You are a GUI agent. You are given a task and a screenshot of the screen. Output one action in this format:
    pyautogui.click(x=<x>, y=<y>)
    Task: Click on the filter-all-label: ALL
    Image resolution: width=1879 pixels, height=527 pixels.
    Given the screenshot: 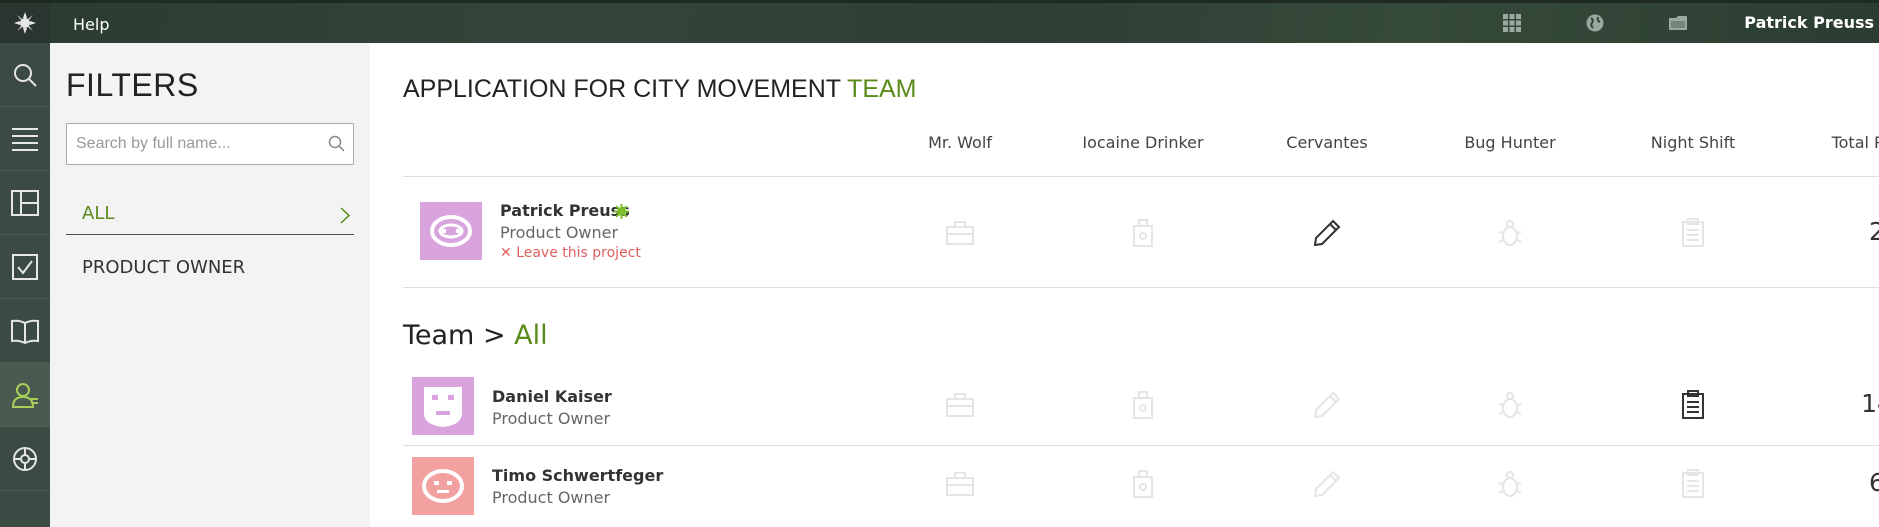 What is the action you would take?
    pyautogui.click(x=98, y=213)
    